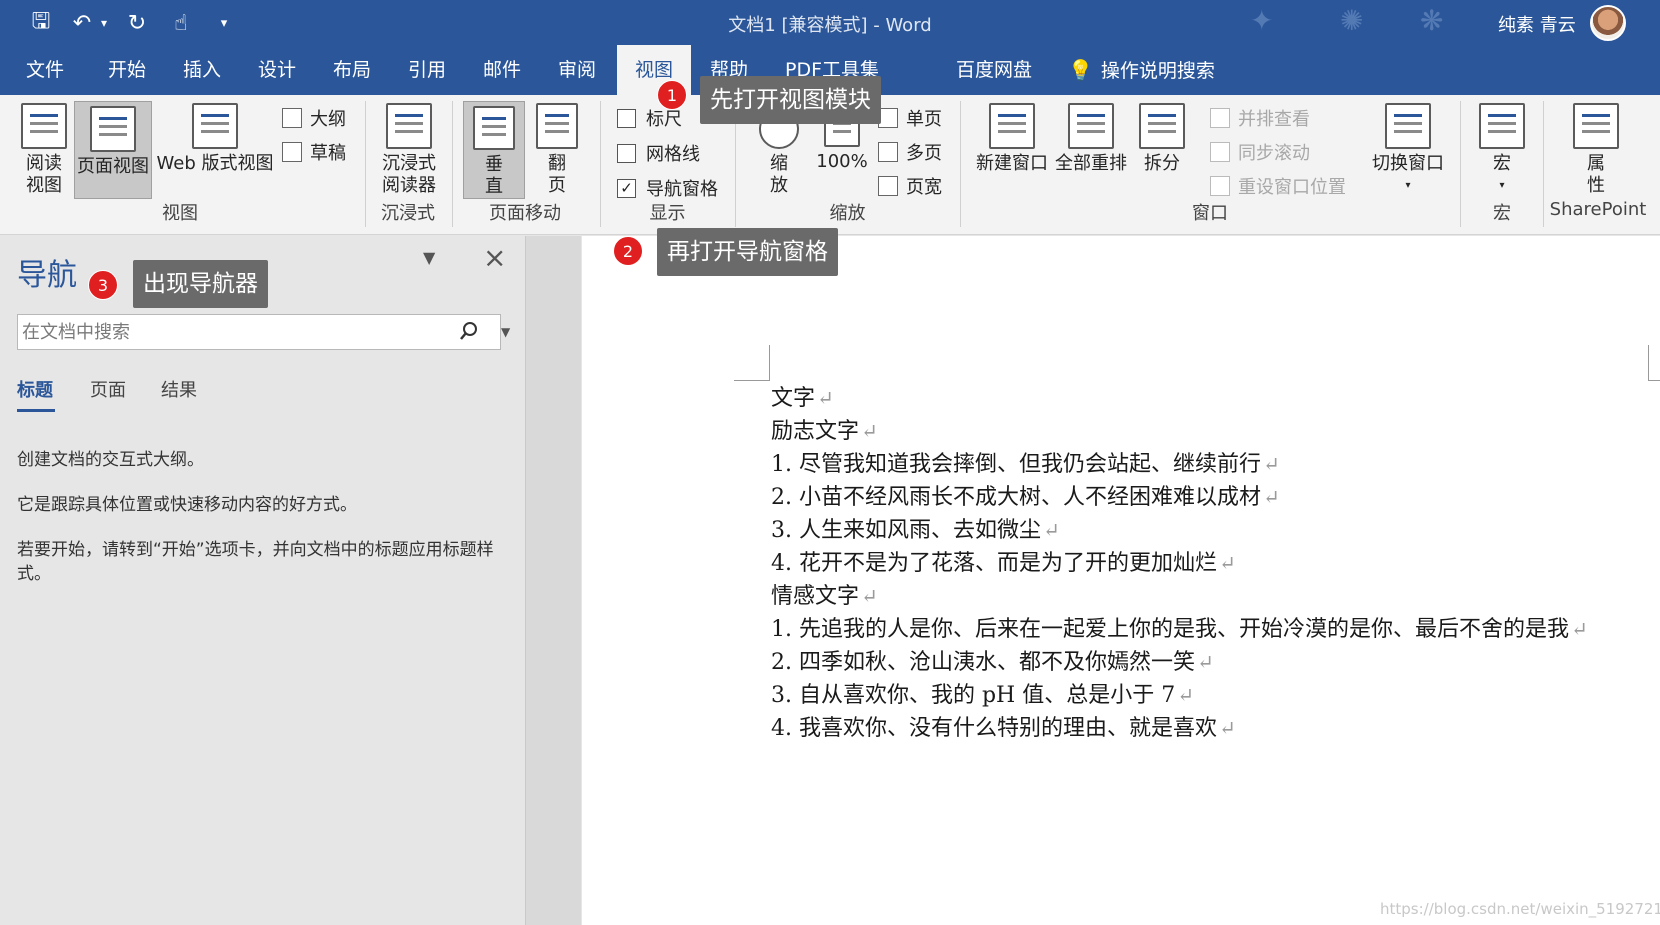  What do you see at coordinates (44, 150) in the screenshot?
I see `read-mode-button: 阅读 视图` at bounding box center [44, 150].